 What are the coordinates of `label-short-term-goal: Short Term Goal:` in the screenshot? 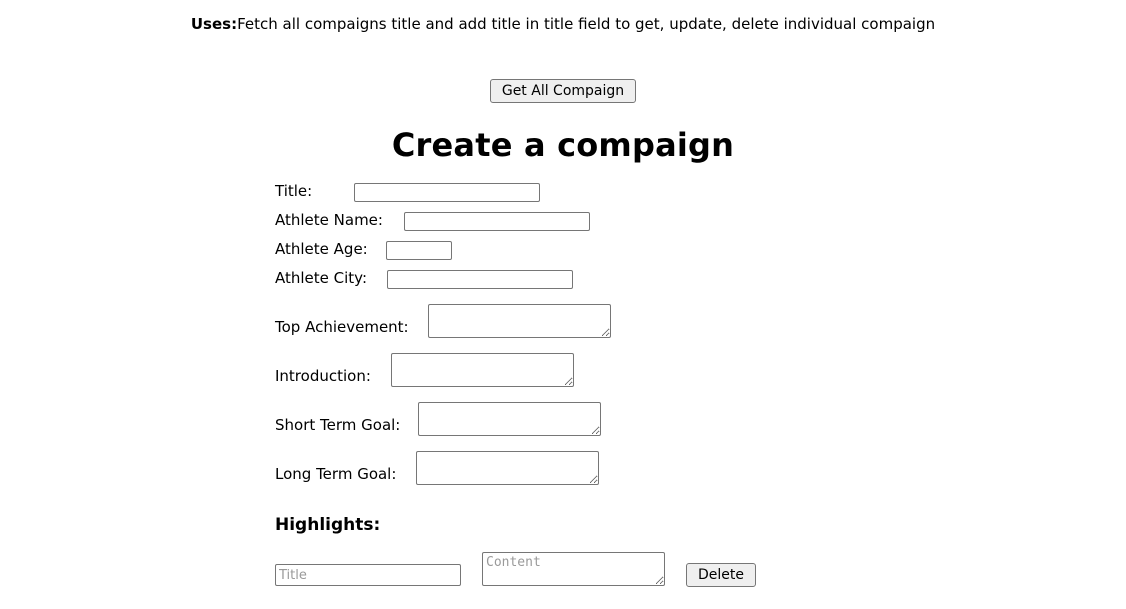 It's located at (338, 425).